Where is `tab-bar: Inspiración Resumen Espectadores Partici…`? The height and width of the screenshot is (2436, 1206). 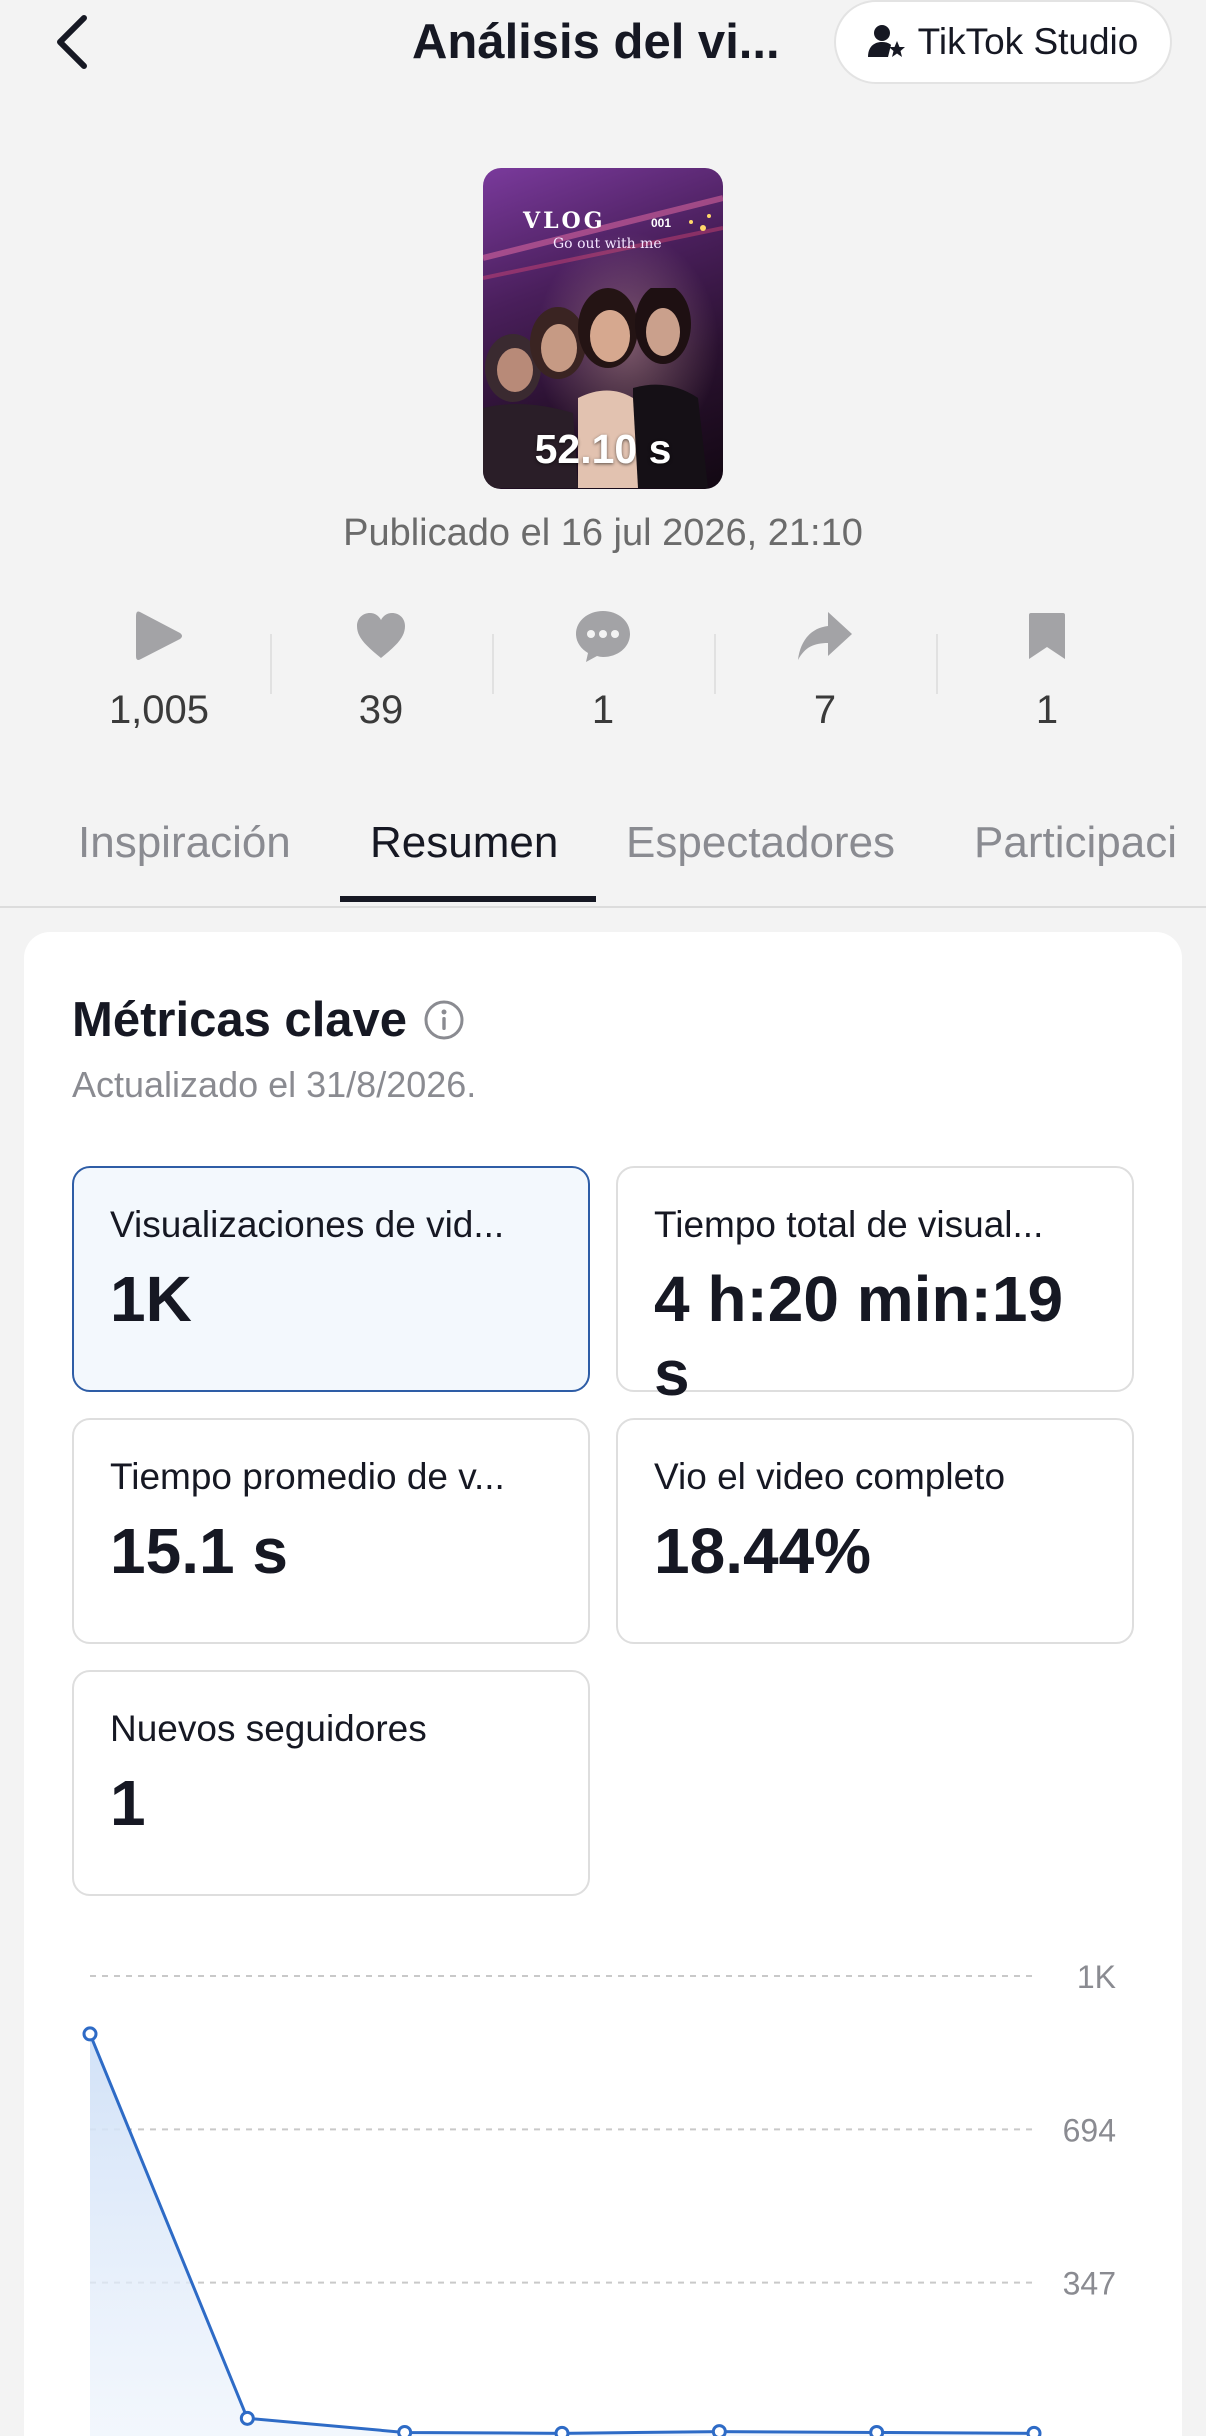 tab-bar: Inspiración Resumen Espectadores Partici… is located at coordinates (603, 858).